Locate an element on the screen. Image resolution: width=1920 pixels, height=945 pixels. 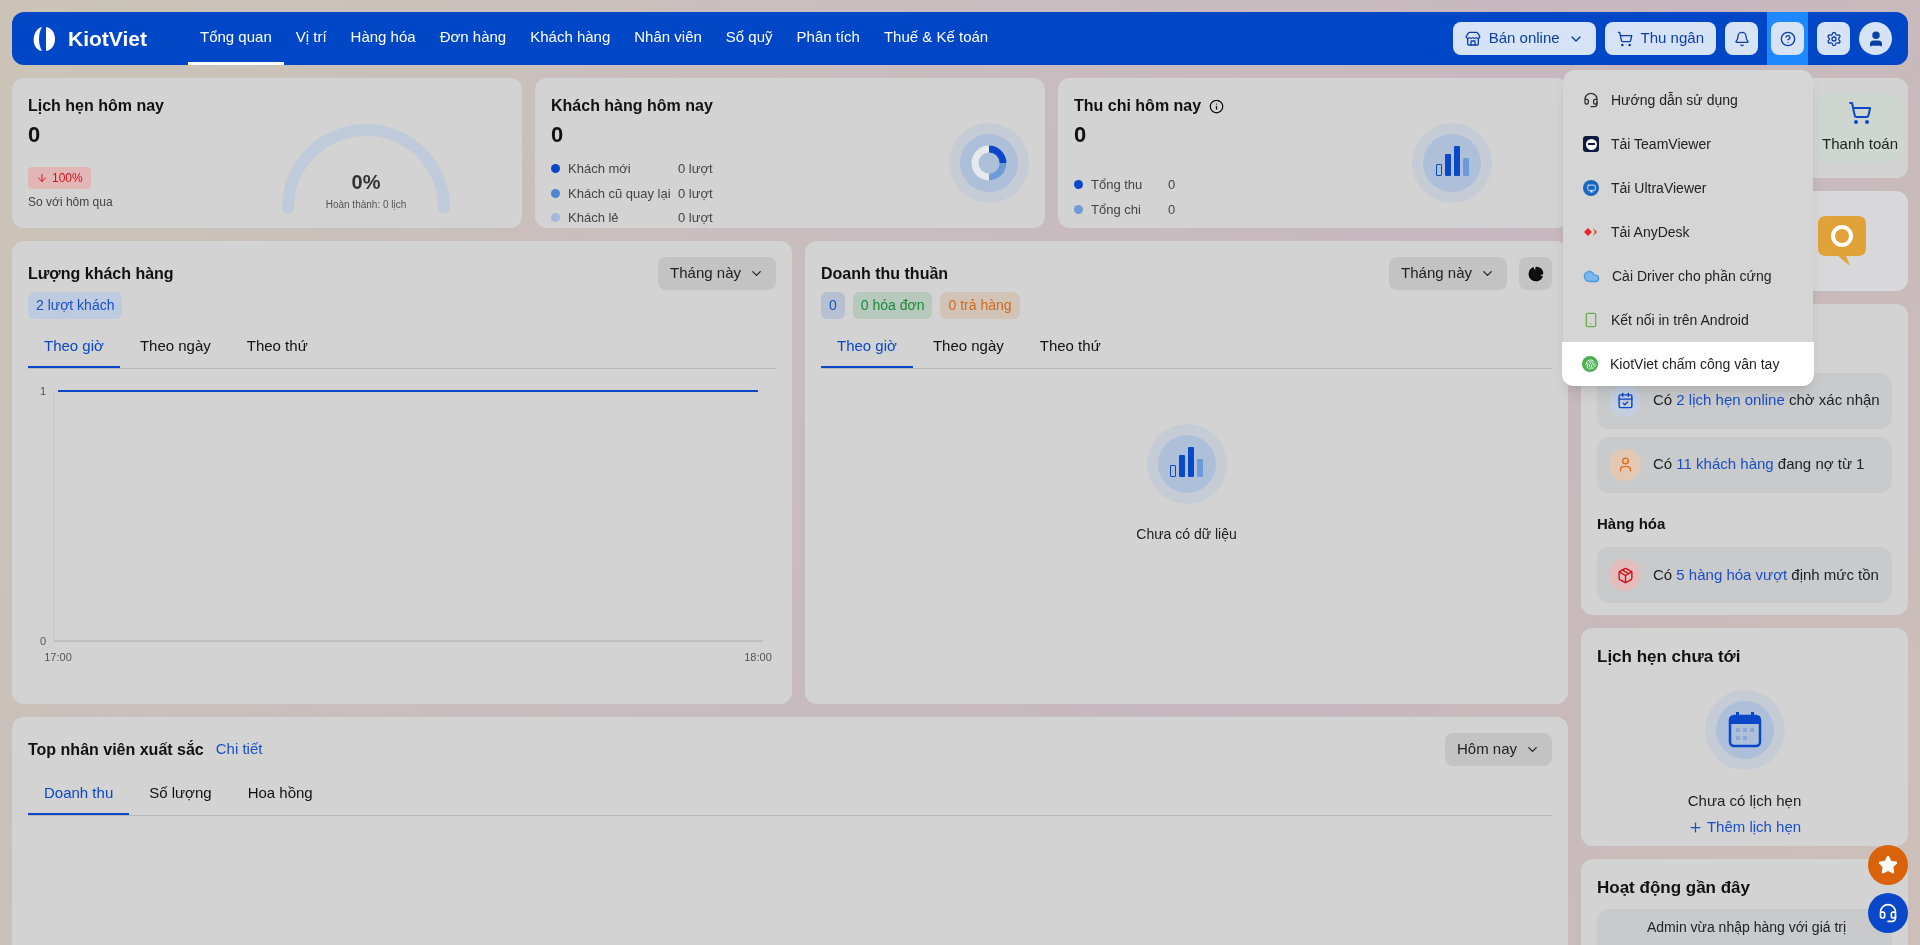
card-title: Khách hàng hôm nay is located at coordinates (632, 106).